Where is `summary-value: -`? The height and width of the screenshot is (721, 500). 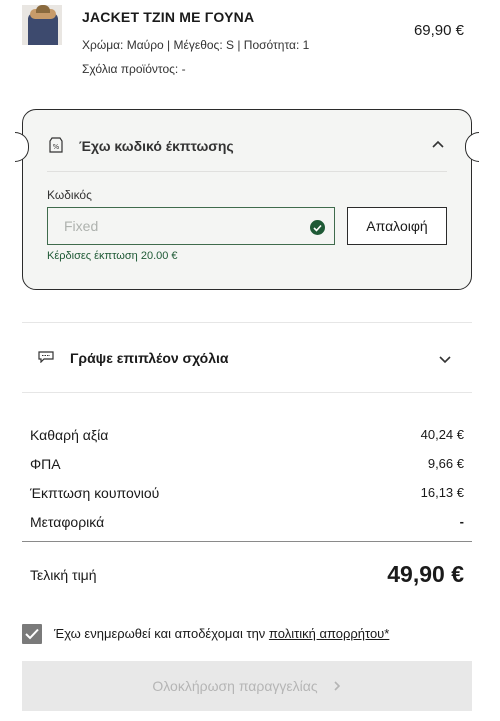
summary-value: - is located at coordinates (461, 521).